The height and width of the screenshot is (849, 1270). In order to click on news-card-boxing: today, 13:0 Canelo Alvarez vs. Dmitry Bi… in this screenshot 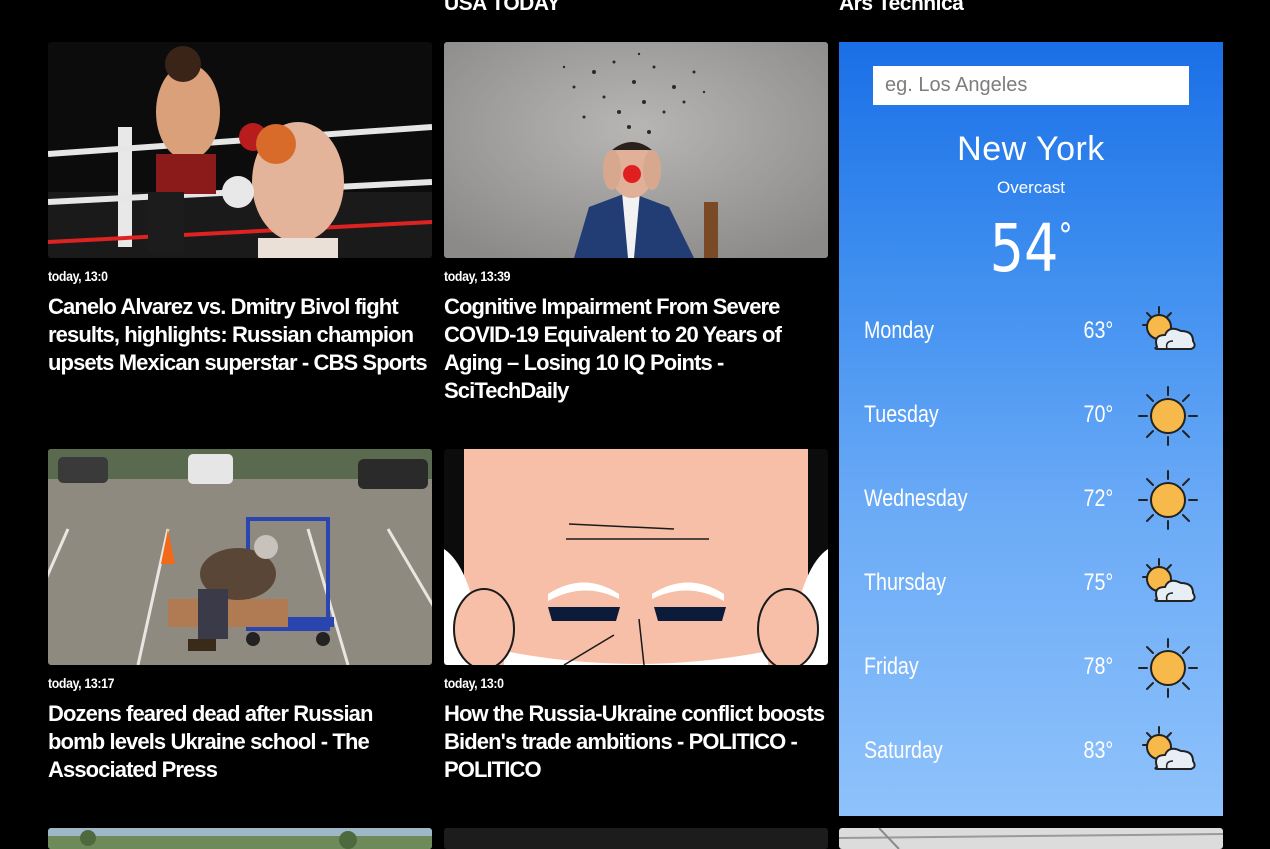, I will do `click(240, 209)`.